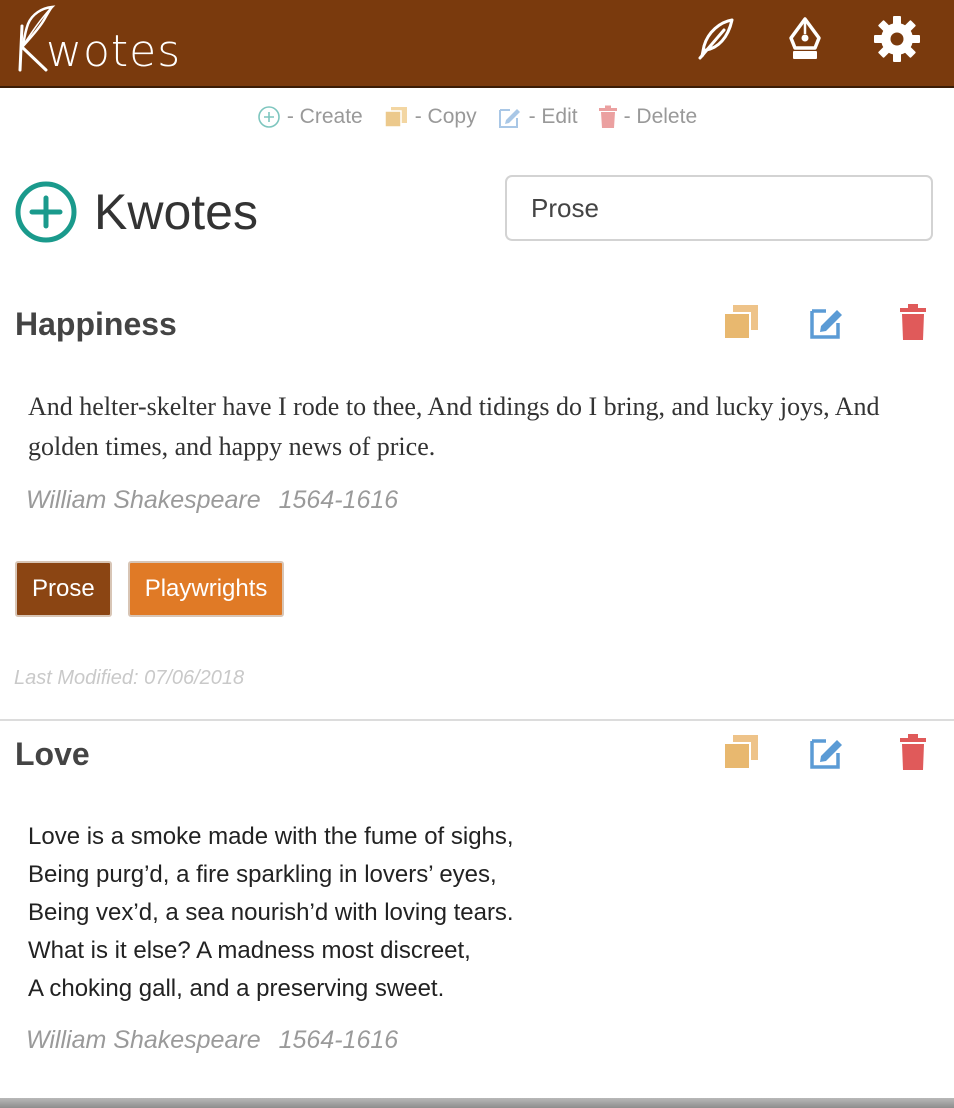  I want to click on plus-circle-icon, so click(269, 117).